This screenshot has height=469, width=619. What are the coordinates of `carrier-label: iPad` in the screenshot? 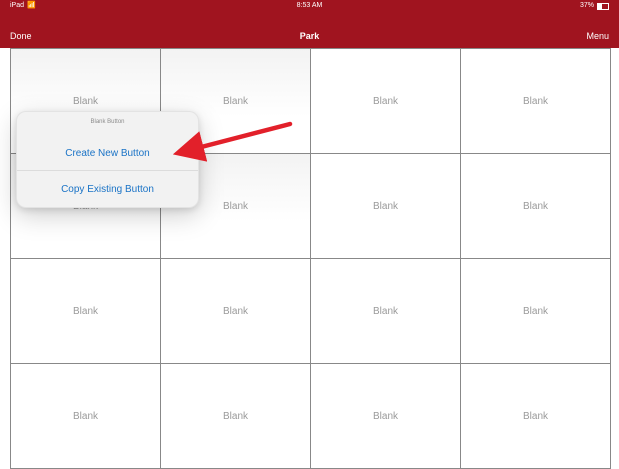 It's located at (17, 5).